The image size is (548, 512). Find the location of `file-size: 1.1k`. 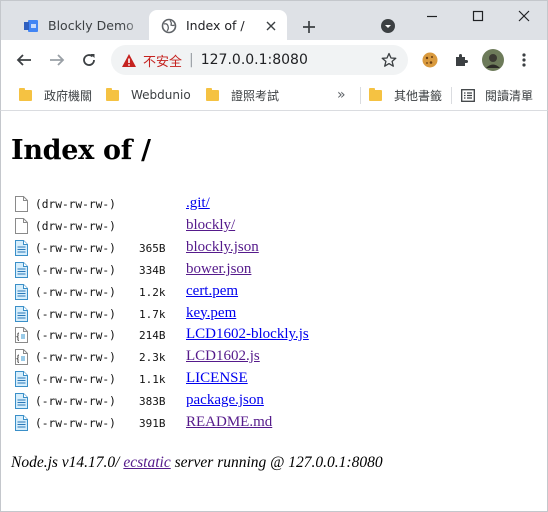

file-size: 1.1k is located at coordinates (152, 380).